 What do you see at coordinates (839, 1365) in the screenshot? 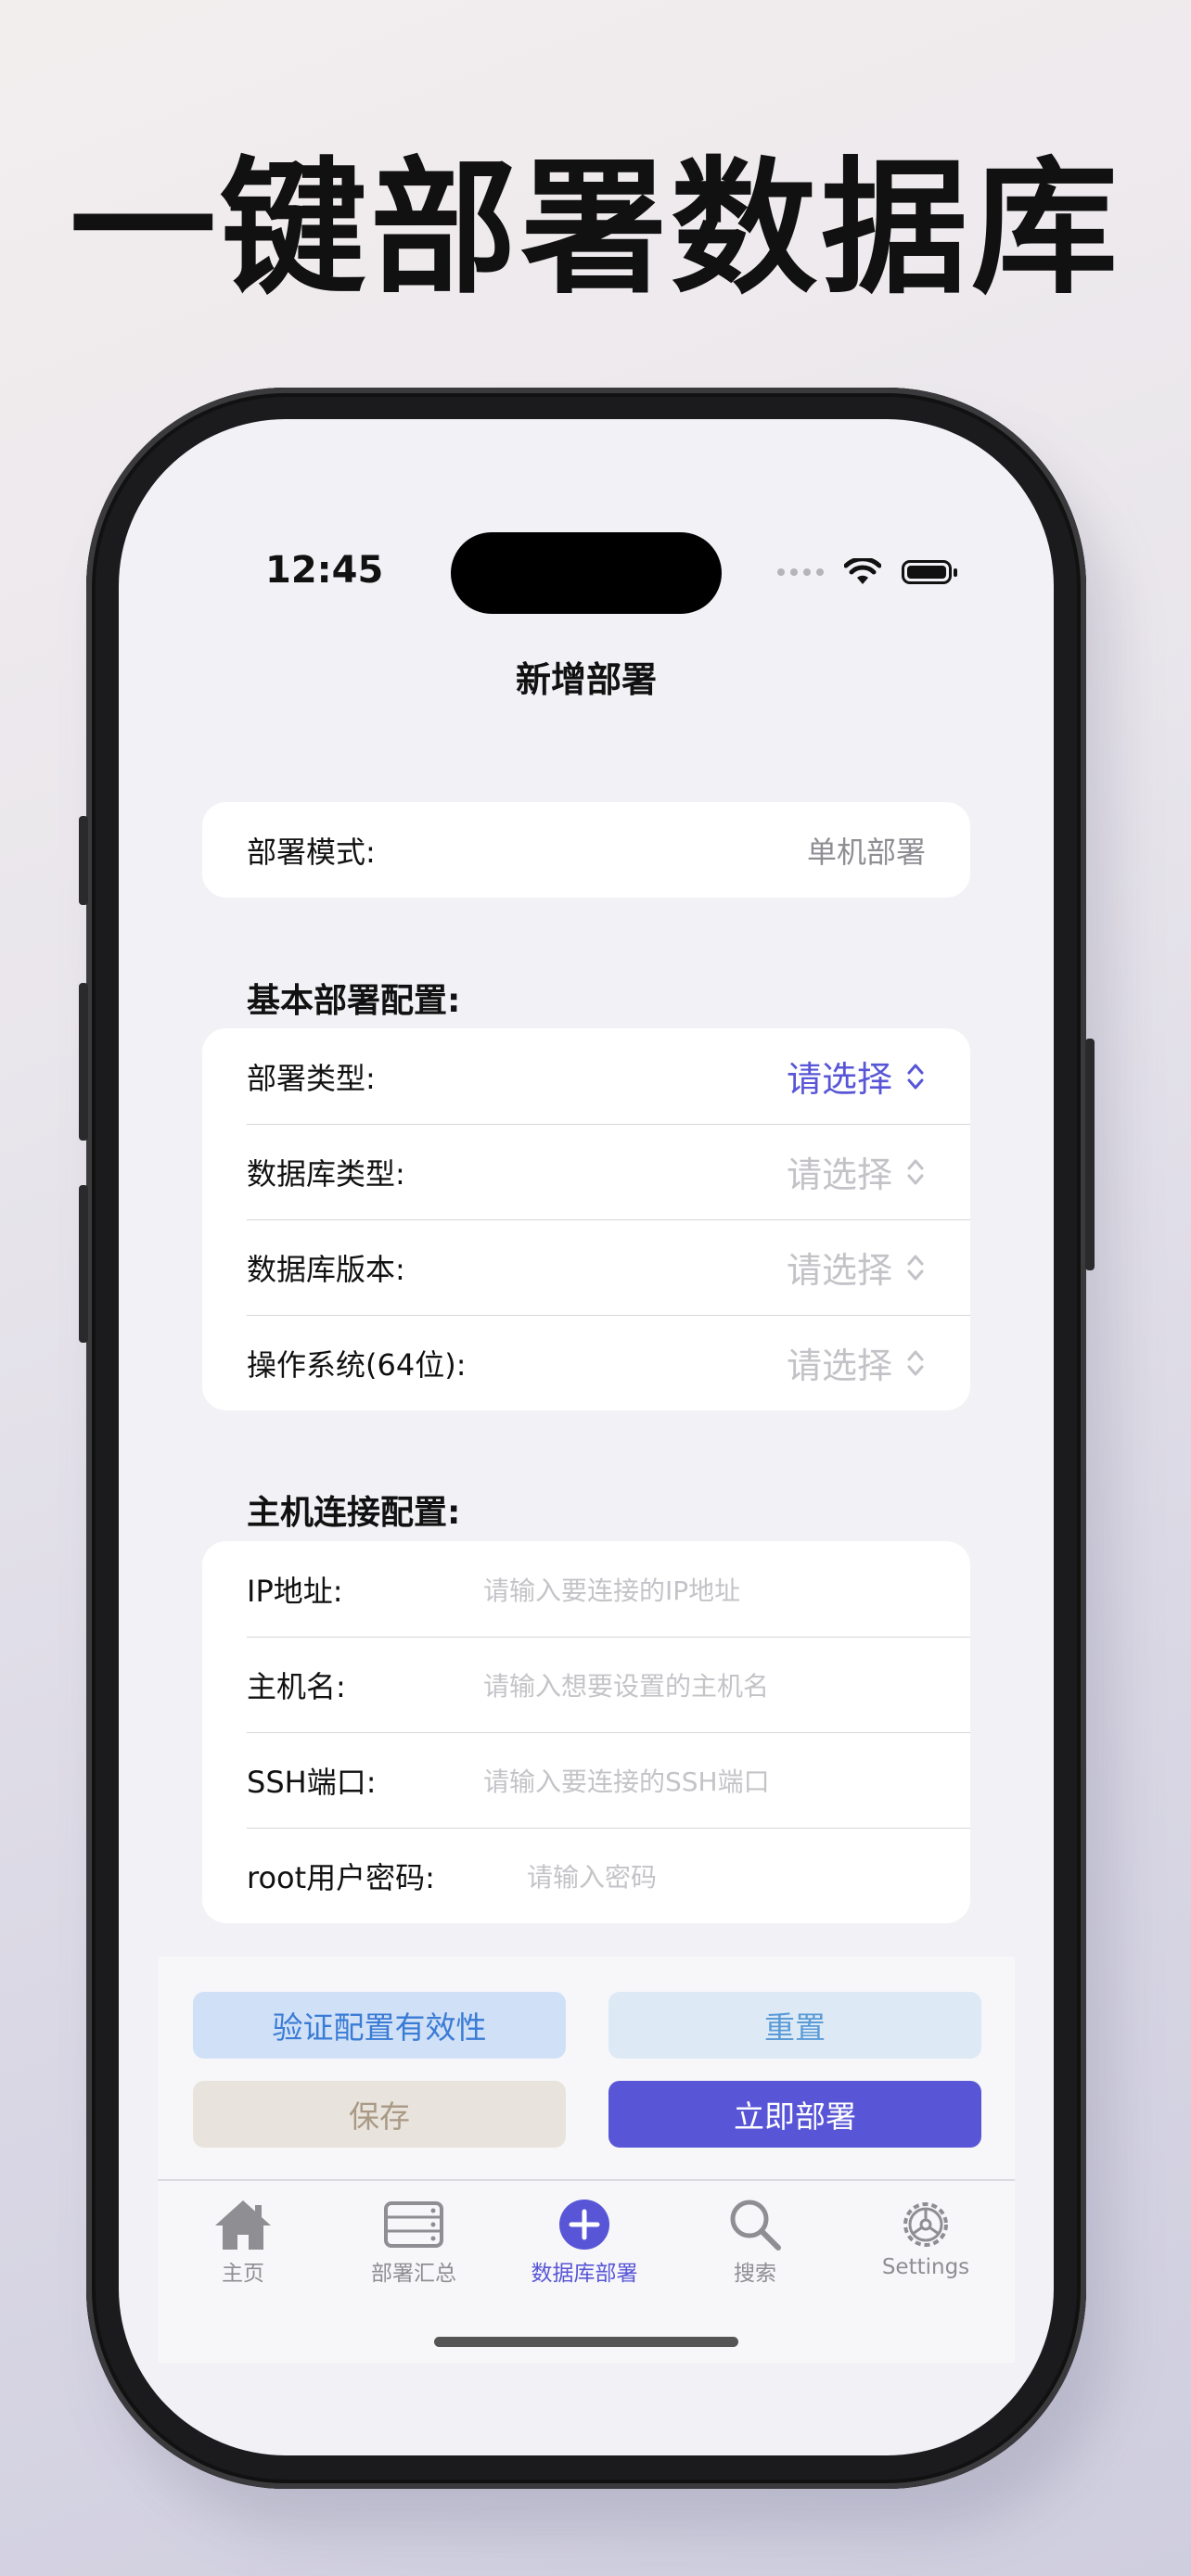
I see `os-value: 请选择` at bounding box center [839, 1365].